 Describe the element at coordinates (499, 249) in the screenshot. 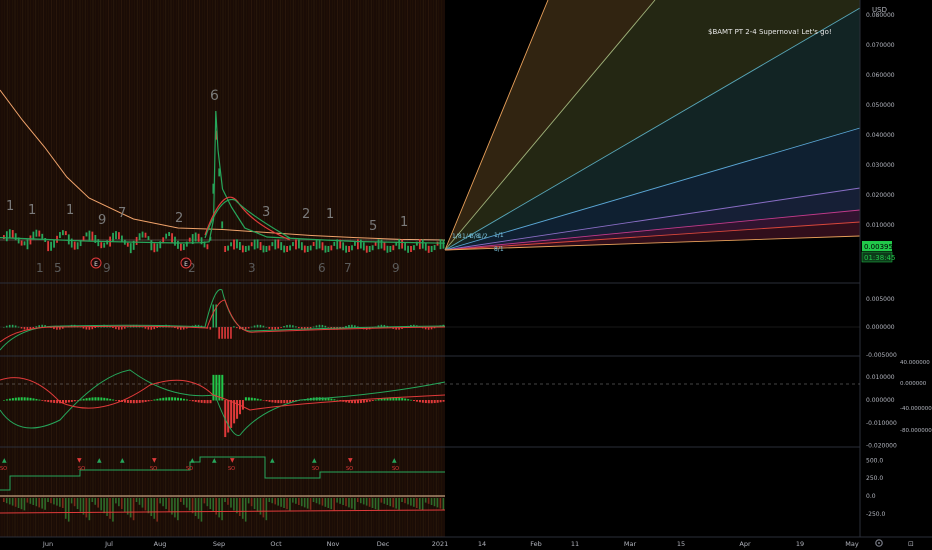

I see `fib-label: 8/1` at that location.